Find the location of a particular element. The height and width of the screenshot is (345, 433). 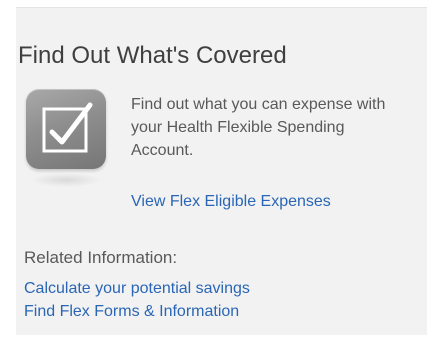

icon-reflection is located at coordinates (66, 180).